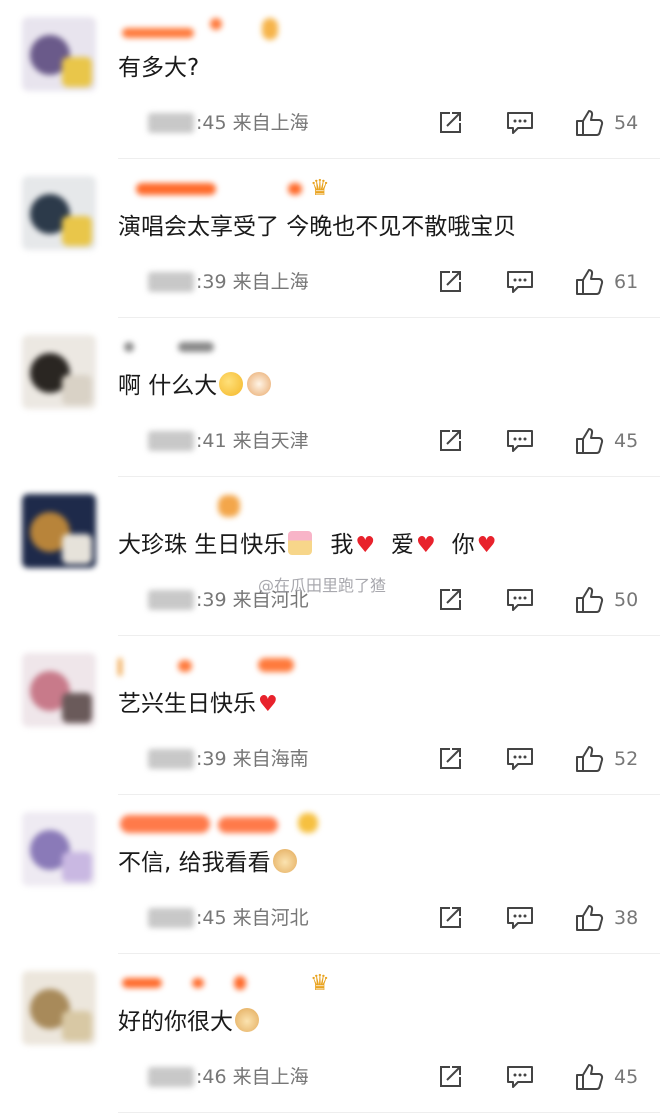 This screenshot has height=1113, width=660. I want to click on comment-actions: 61, so click(330, 283).